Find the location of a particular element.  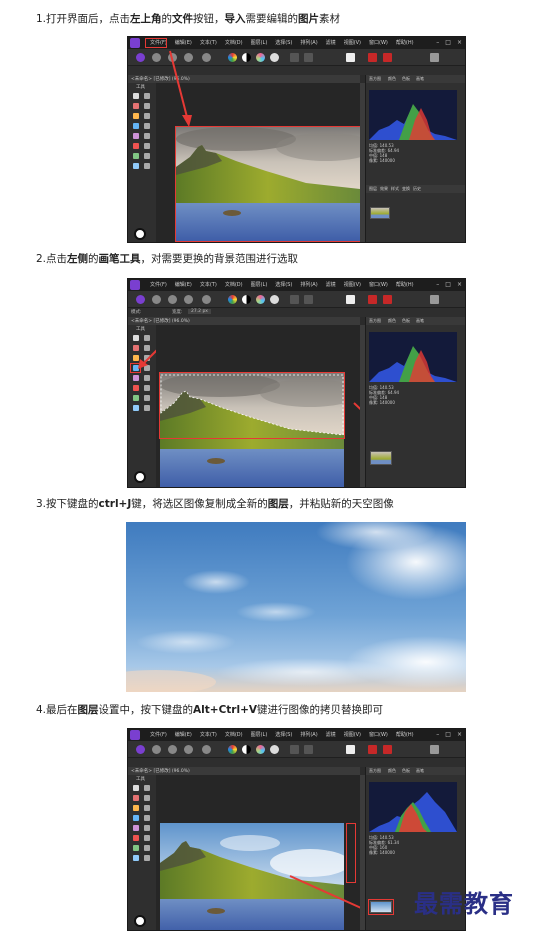

eraser-tool-icon is located at coordinates (147, 808).